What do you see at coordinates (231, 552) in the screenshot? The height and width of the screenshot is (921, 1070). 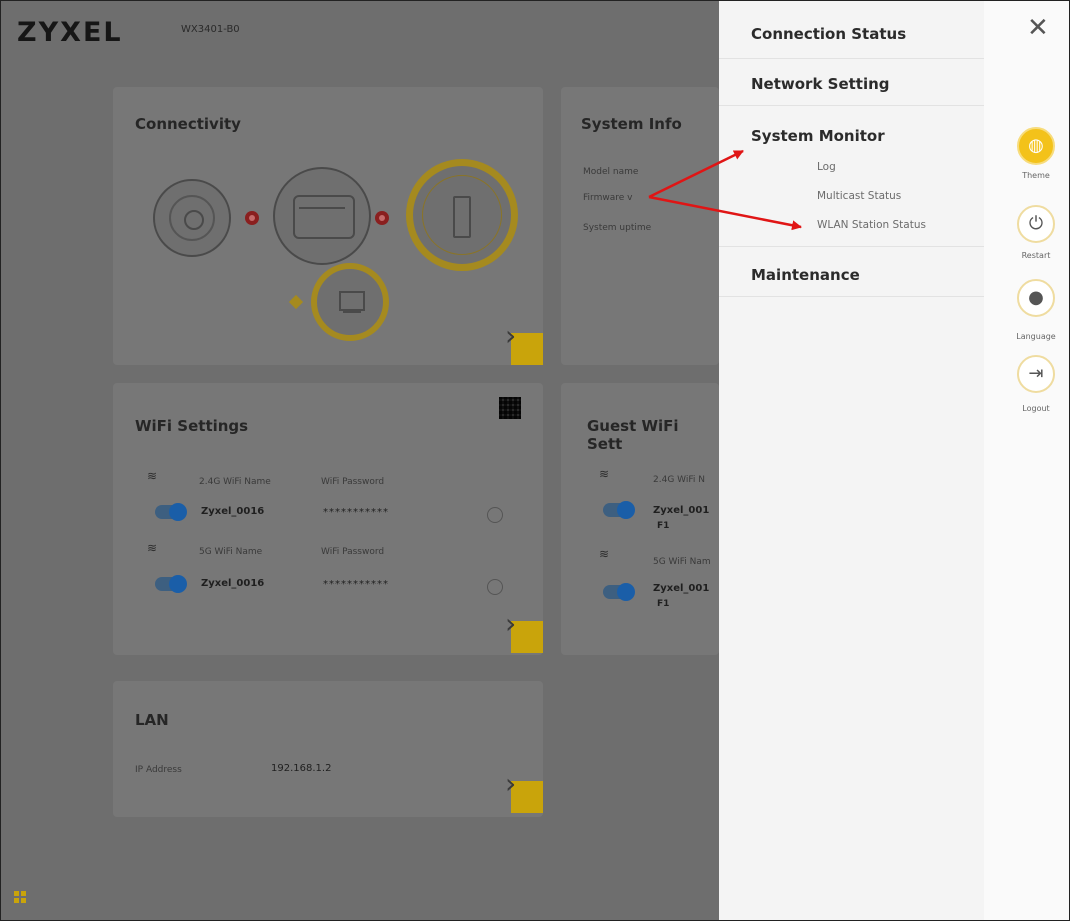 I see `wifi-name-label: 5G WiFi Name` at bounding box center [231, 552].